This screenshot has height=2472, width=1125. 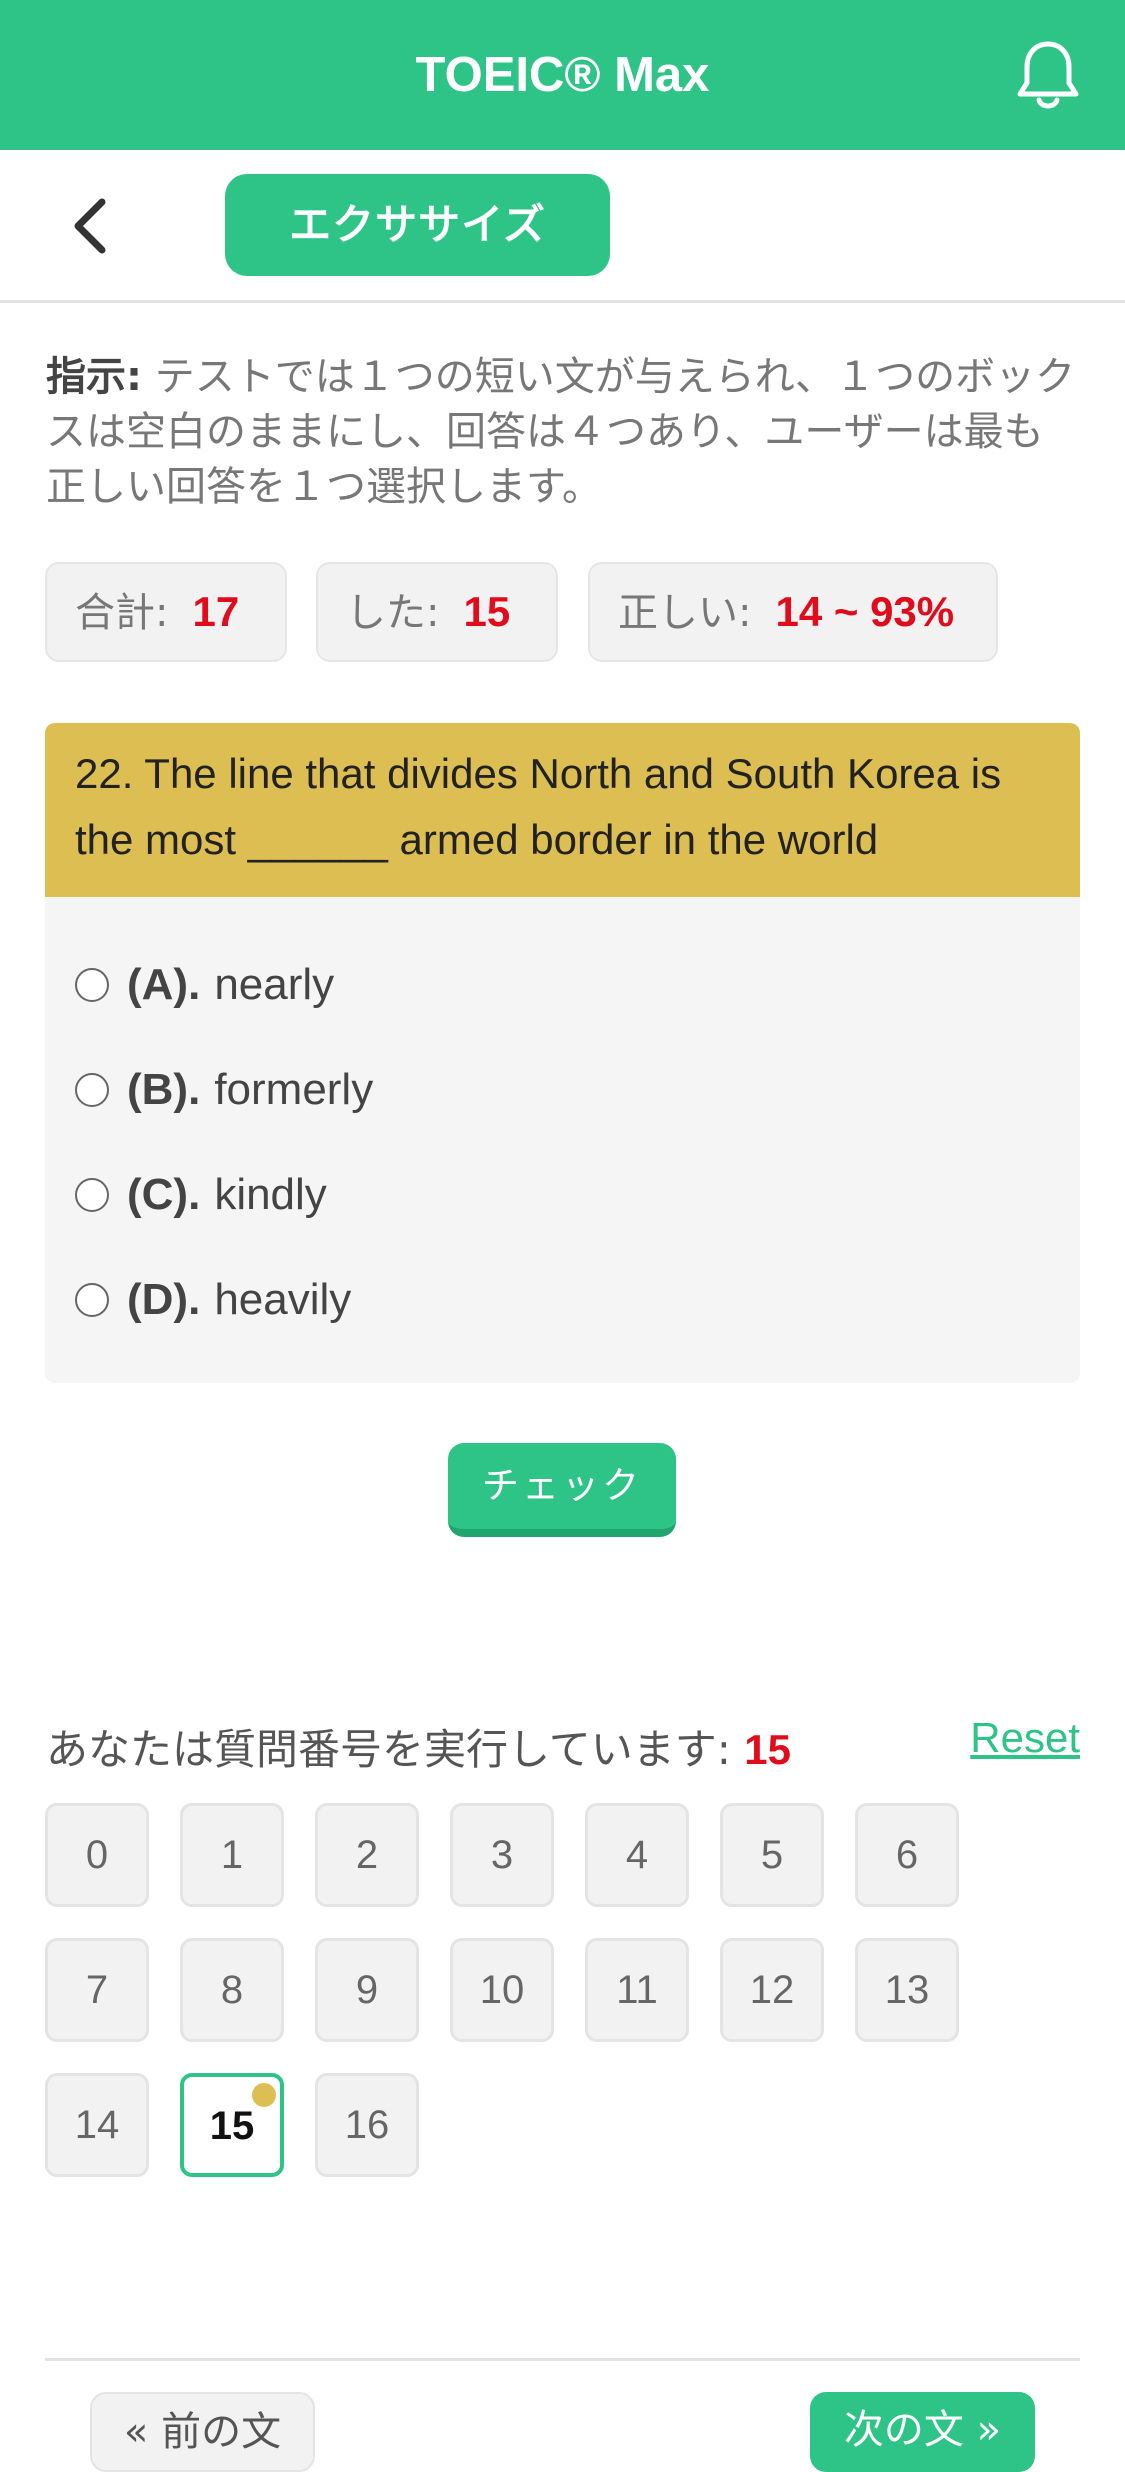 I want to click on question-number-button: 0, so click(x=97, y=1855).